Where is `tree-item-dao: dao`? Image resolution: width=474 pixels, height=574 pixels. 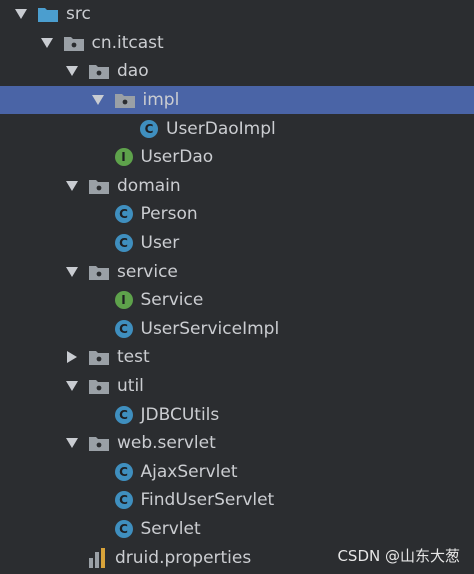 tree-item-dao: dao is located at coordinates (237, 71).